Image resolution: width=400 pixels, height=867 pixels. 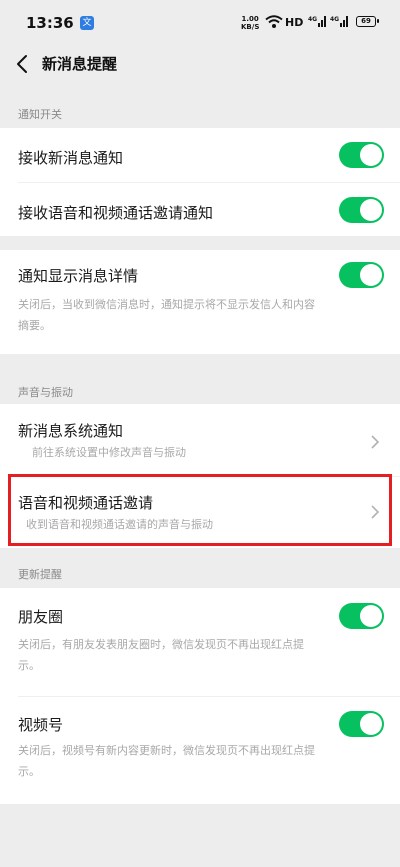 I want to click on signal-icon-2: 4G, so click(x=339, y=21).